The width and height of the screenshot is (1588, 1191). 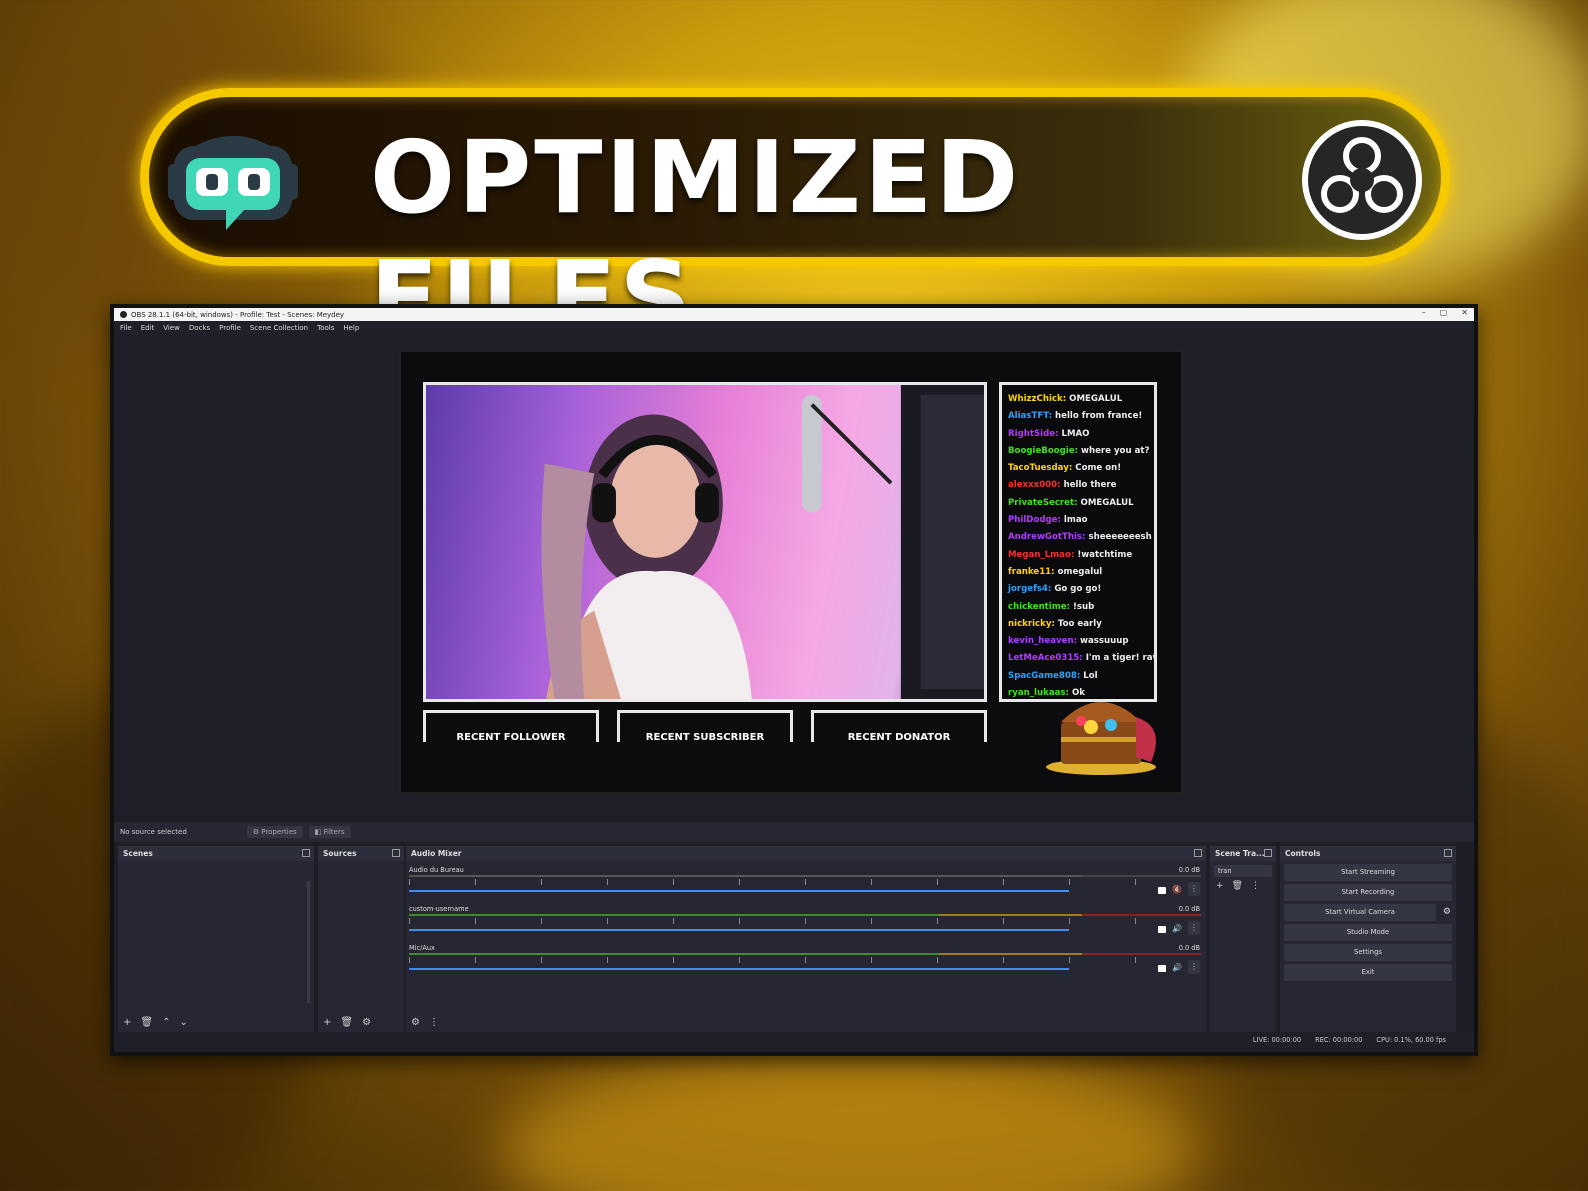 What do you see at coordinates (1078, 451) in the screenshot?
I see `chat-line: BoogieBoogie: where you at?` at bounding box center [1078, 451].